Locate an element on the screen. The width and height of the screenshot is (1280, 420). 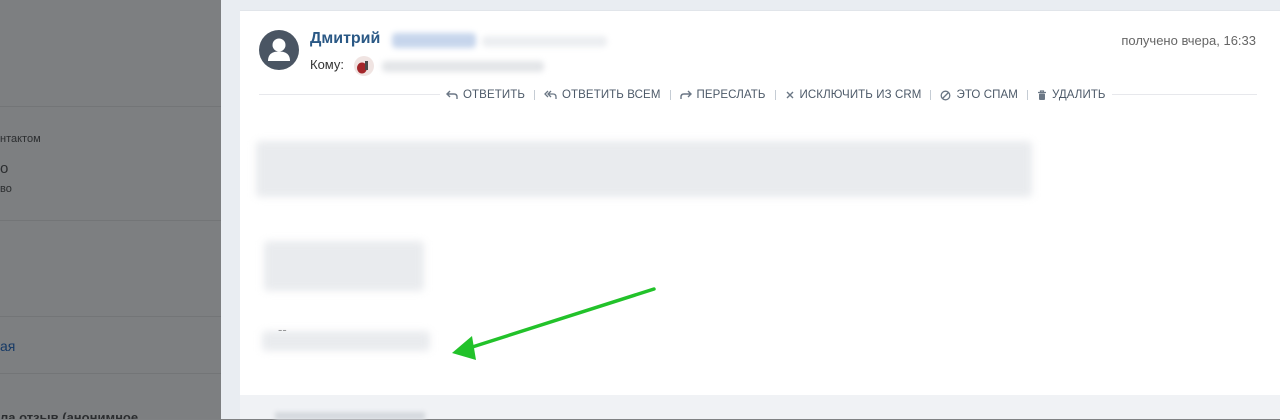
sidebar-bottom-text: ла отзыв (анонимное is located at coordinates (69, 414).